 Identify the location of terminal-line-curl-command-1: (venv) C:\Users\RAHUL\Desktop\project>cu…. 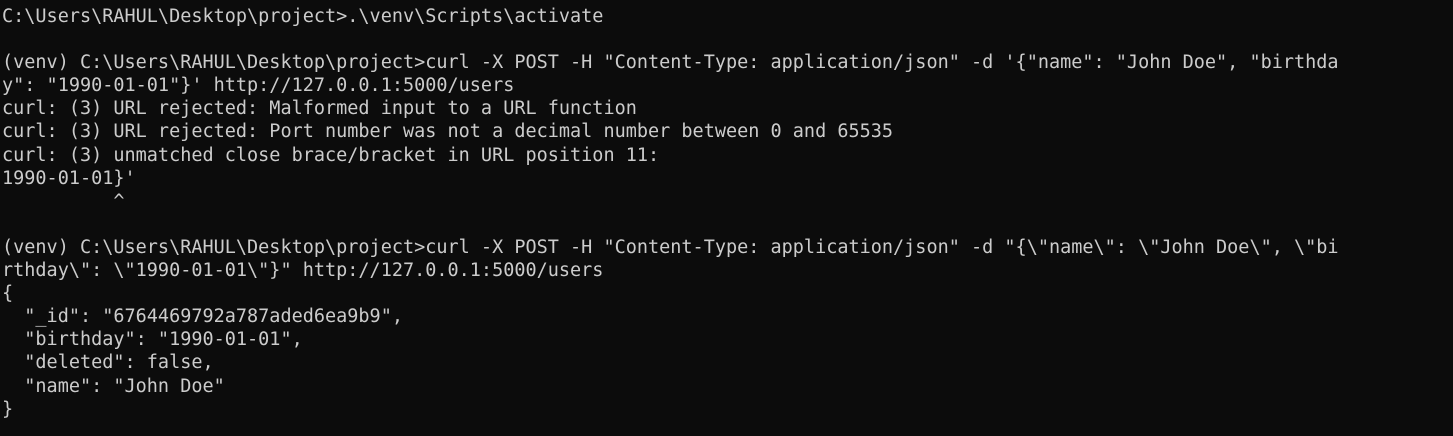
(670, 63).